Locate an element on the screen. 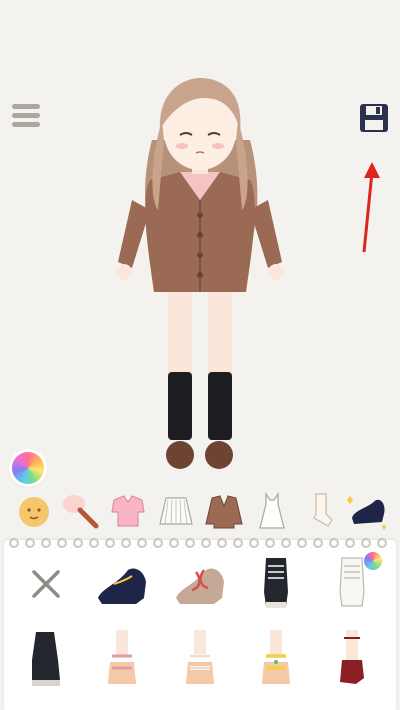  navy-mary-jane-shoe-icon is located at coordinates (122, 586).